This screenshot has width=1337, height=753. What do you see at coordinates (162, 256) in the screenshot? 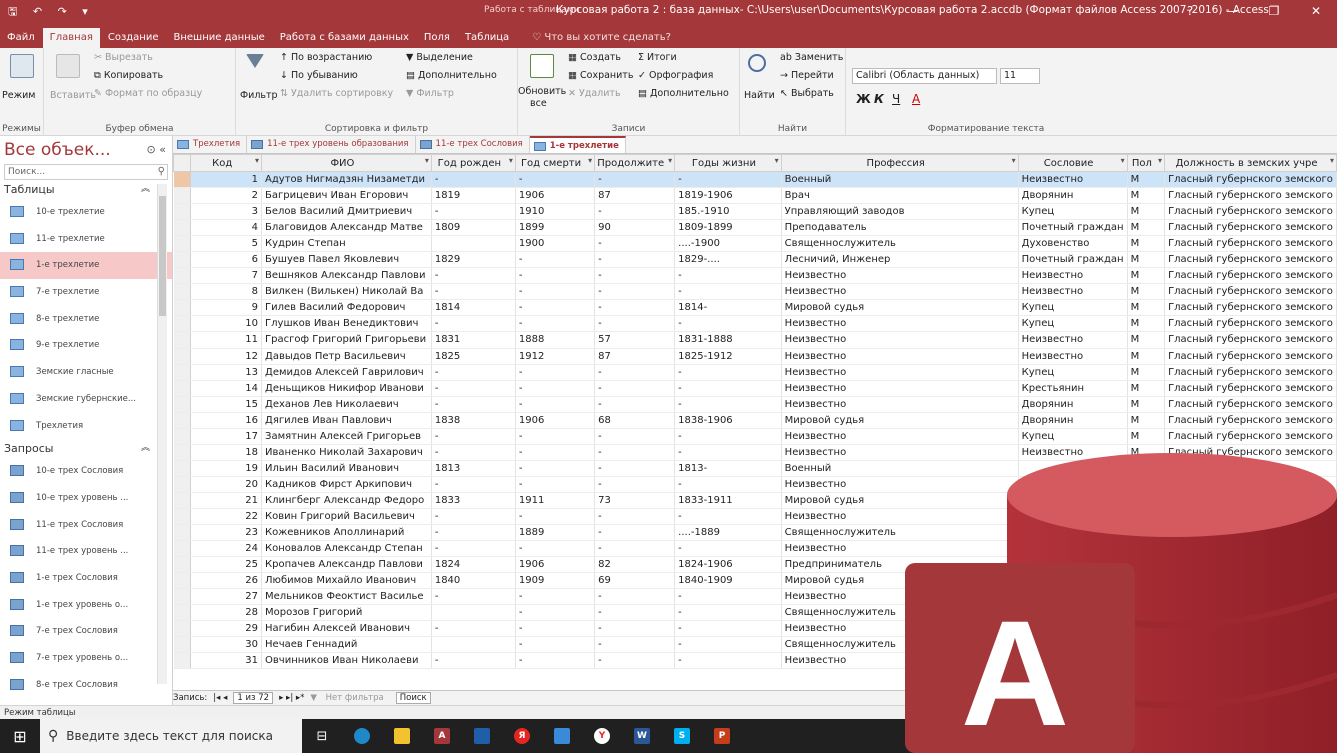
I see `nav-scroll-thumb` at bounding box center [162, 256].